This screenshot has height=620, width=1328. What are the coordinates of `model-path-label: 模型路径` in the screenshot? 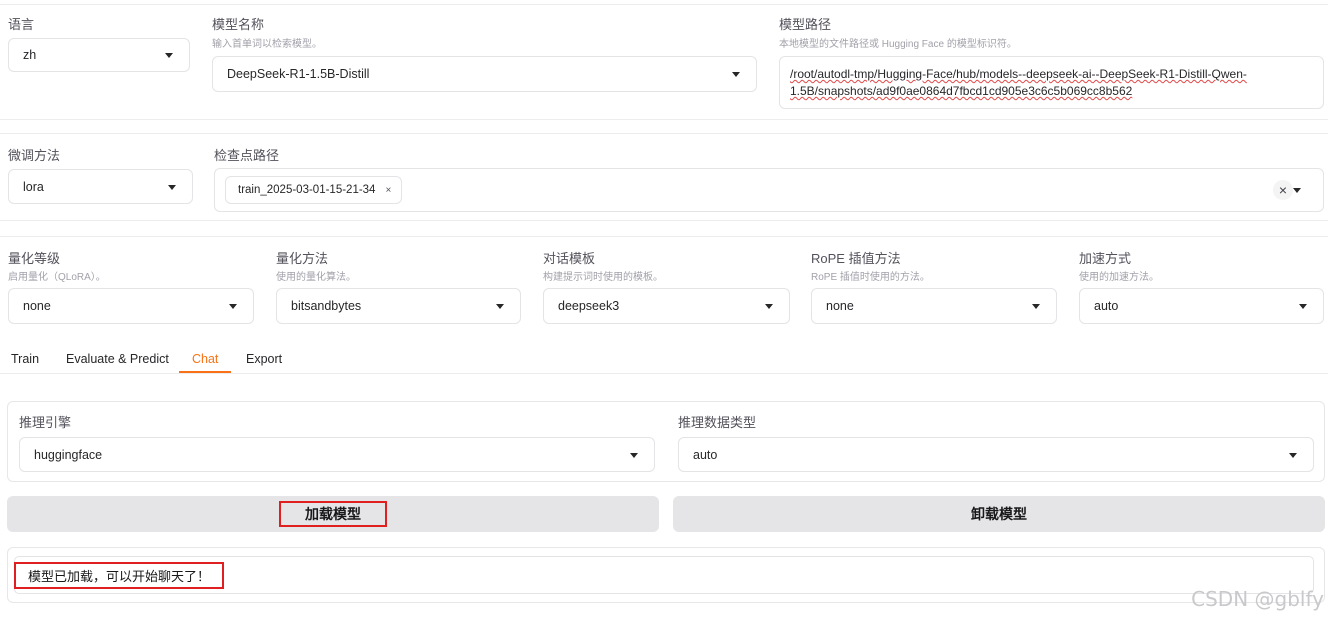 It's located at (805, 24).